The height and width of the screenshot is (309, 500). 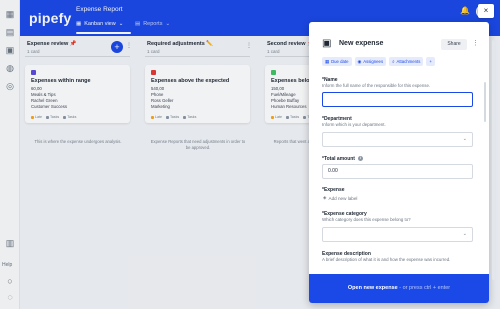 What do you see at coordinates (454, 44) in the screenshot?
I see `share-button: Share` at bounding box center [454, 44].